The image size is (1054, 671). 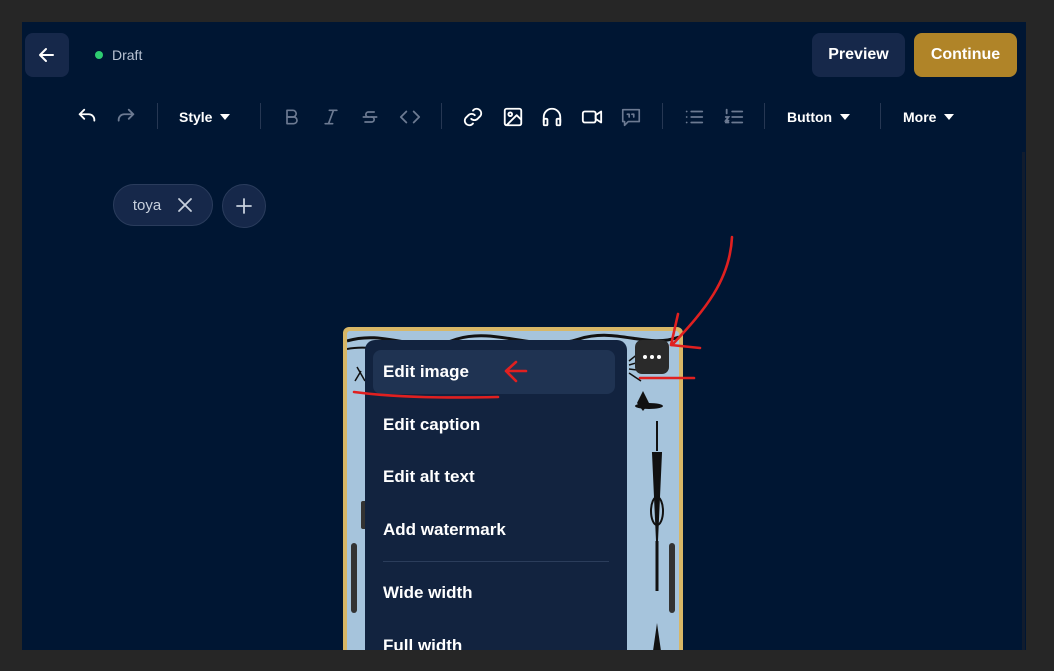 I want to click on bold-icon, so click(x=292, y=117).